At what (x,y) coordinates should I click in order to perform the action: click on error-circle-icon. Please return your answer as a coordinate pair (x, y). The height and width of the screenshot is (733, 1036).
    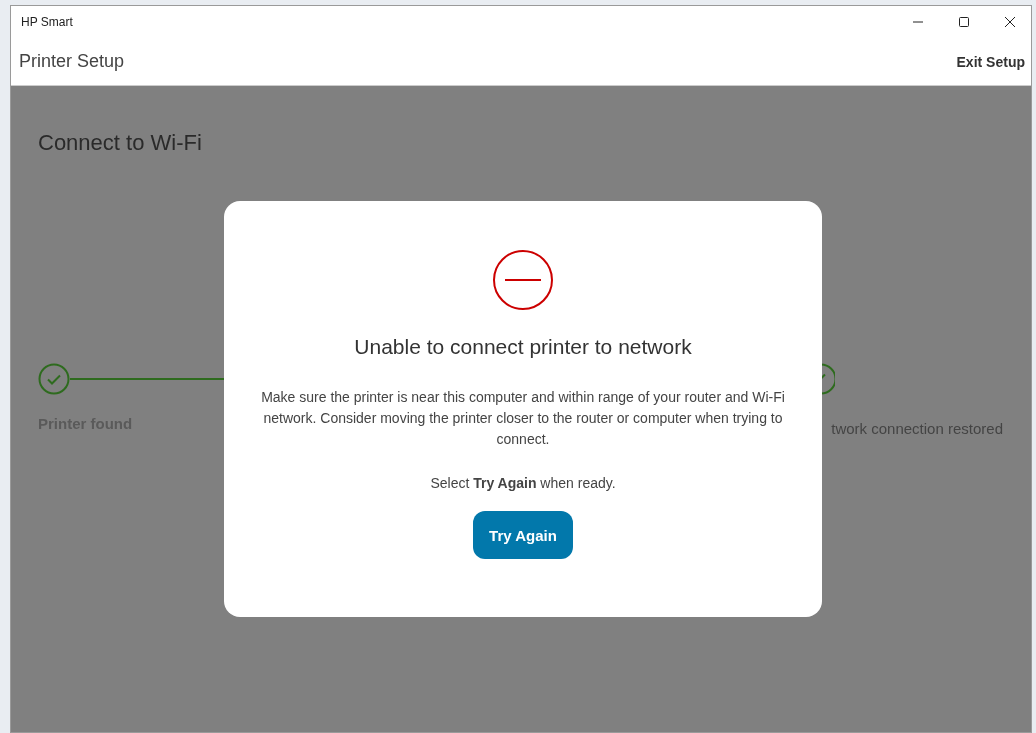
    Looking at the image, I should click on (523, 280).